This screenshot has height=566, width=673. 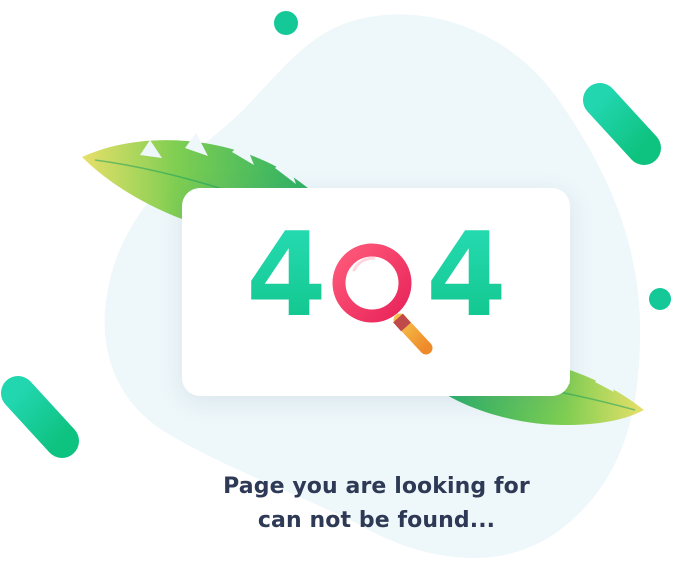 What do you see at coordinates (466, 275) in the screenshot?
I see `error-code-digit-last: 4` at bounding box center [466, 275].